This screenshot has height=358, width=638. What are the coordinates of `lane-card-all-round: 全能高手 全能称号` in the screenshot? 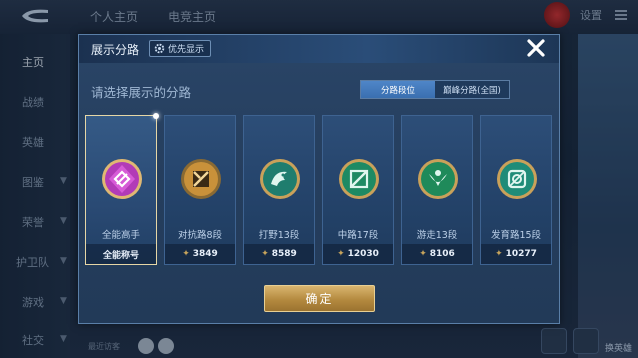 It's located at (122, 189).